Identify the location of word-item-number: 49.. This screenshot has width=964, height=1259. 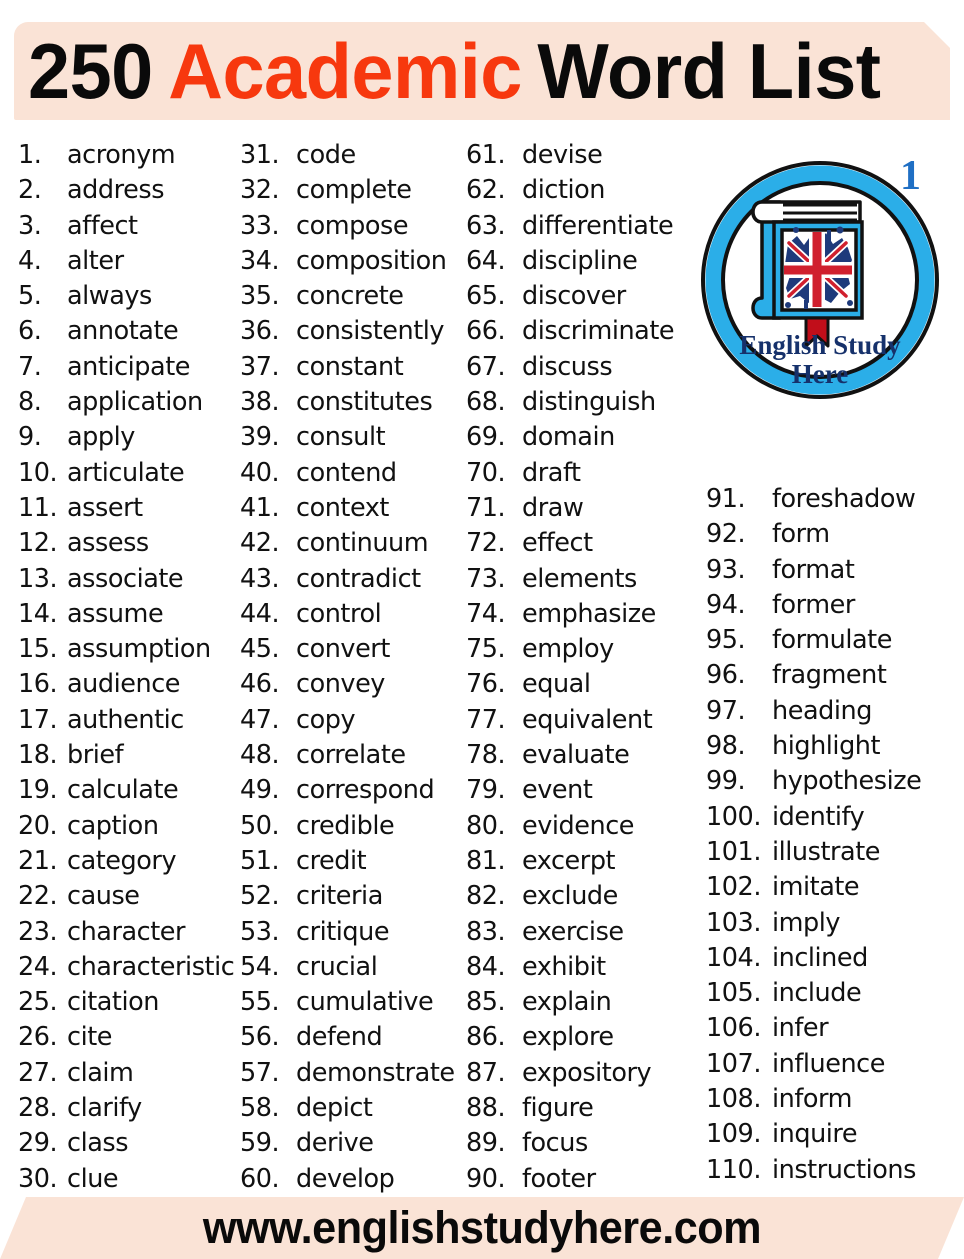
(260, 790).